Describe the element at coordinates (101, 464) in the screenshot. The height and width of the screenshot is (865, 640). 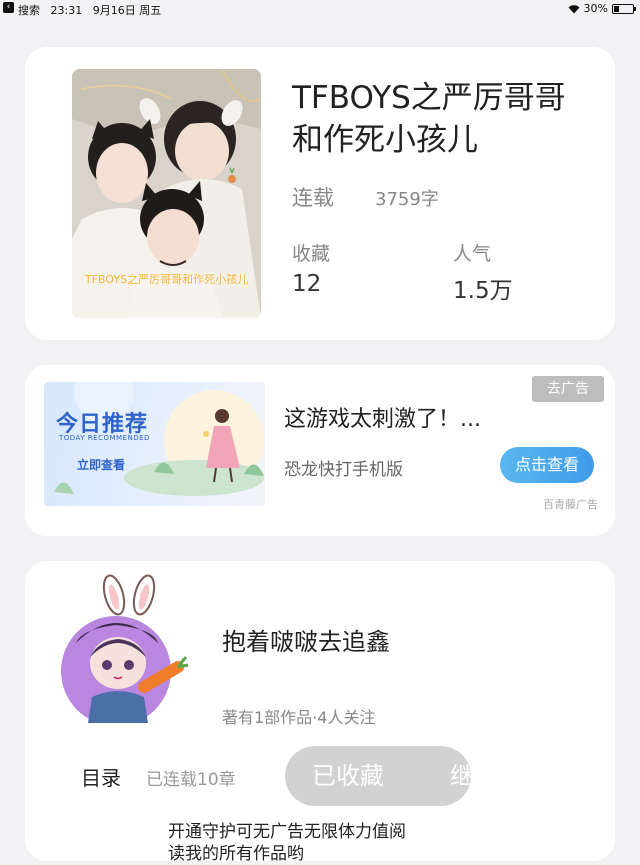
I see `ad-image-button: 立即查看` at that location.